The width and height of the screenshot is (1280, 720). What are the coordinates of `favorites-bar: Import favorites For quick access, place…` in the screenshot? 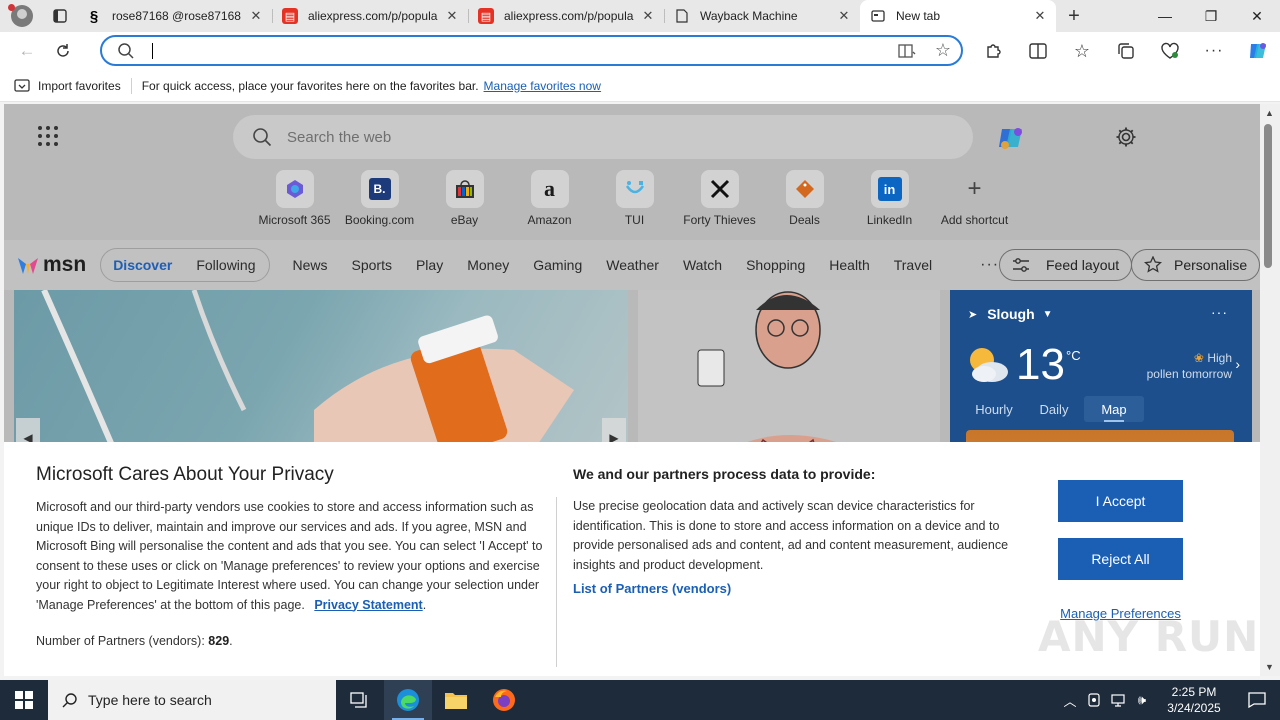 It's located at (640, 86).